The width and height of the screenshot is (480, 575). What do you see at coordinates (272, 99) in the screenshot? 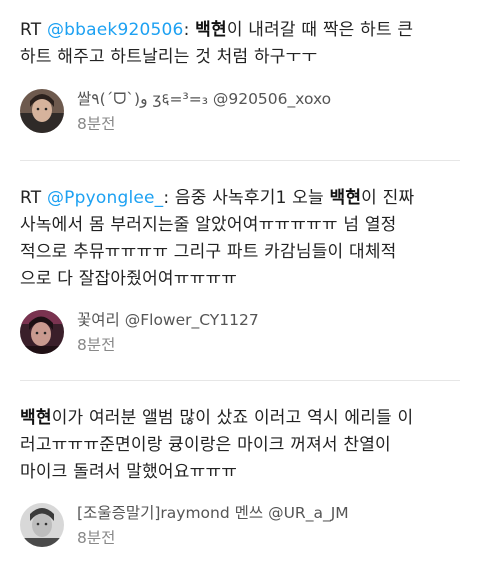
I see `author-handle: @920506_xoxo` at bounding box center [272, 99].